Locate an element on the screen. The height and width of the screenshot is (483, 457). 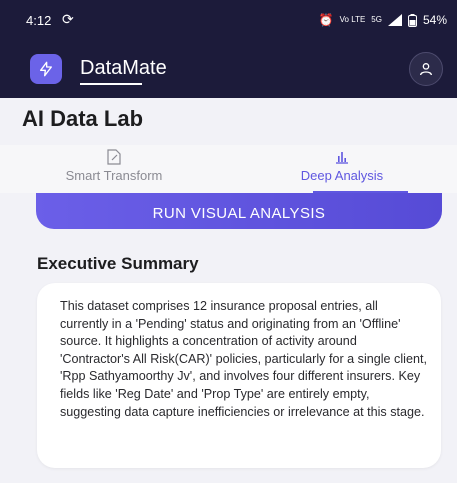
battery-level: 54% is located at coordinates (434, 20).